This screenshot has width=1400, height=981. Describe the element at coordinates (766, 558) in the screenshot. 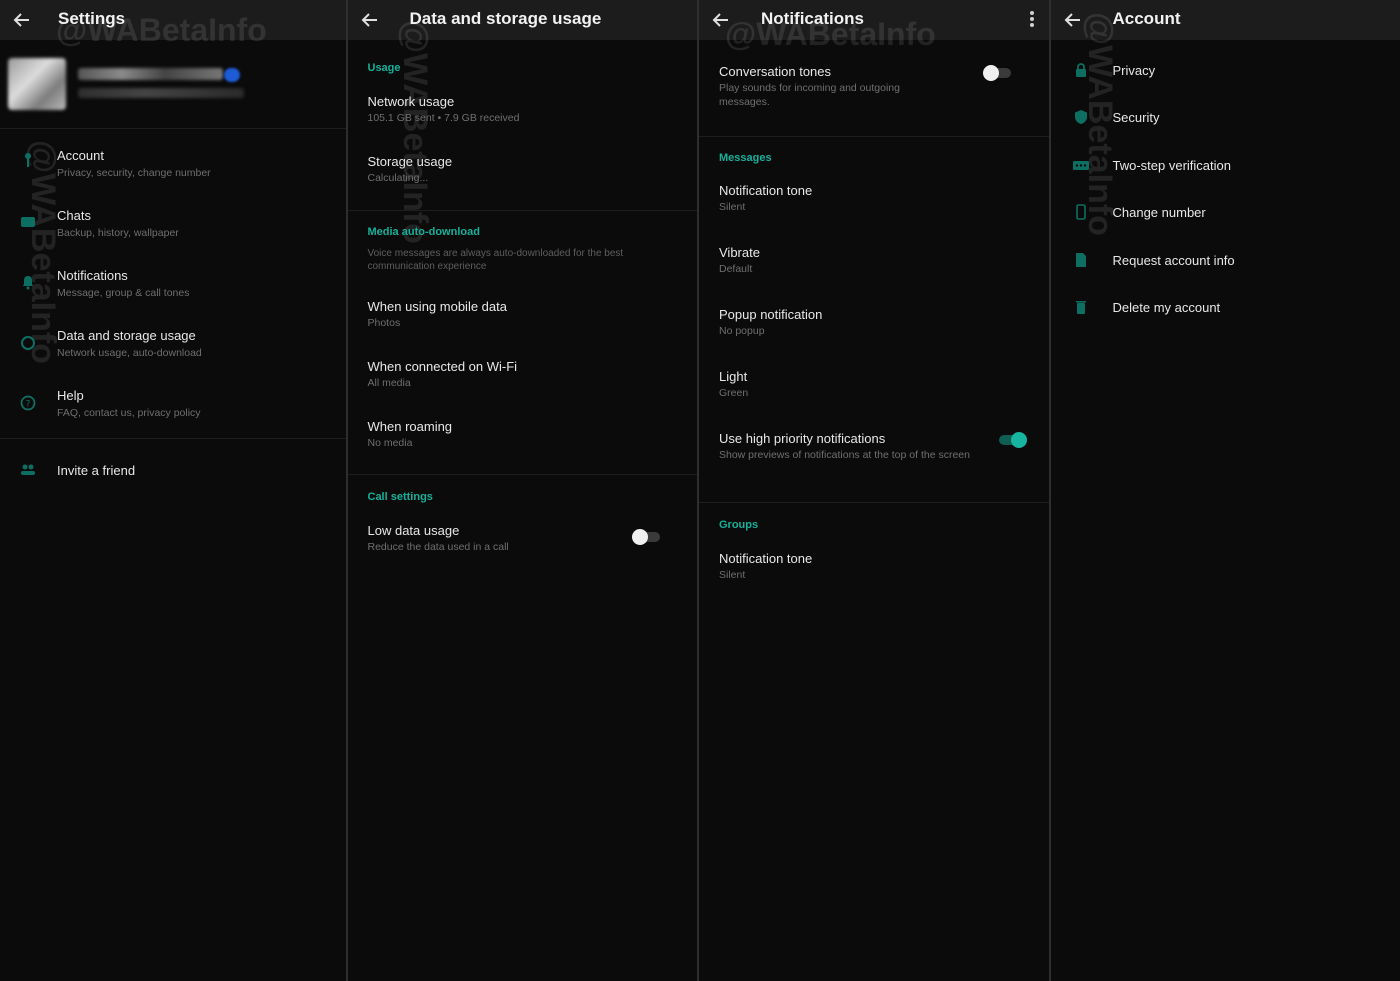

I see `setting-title: Notification tone` at that location.